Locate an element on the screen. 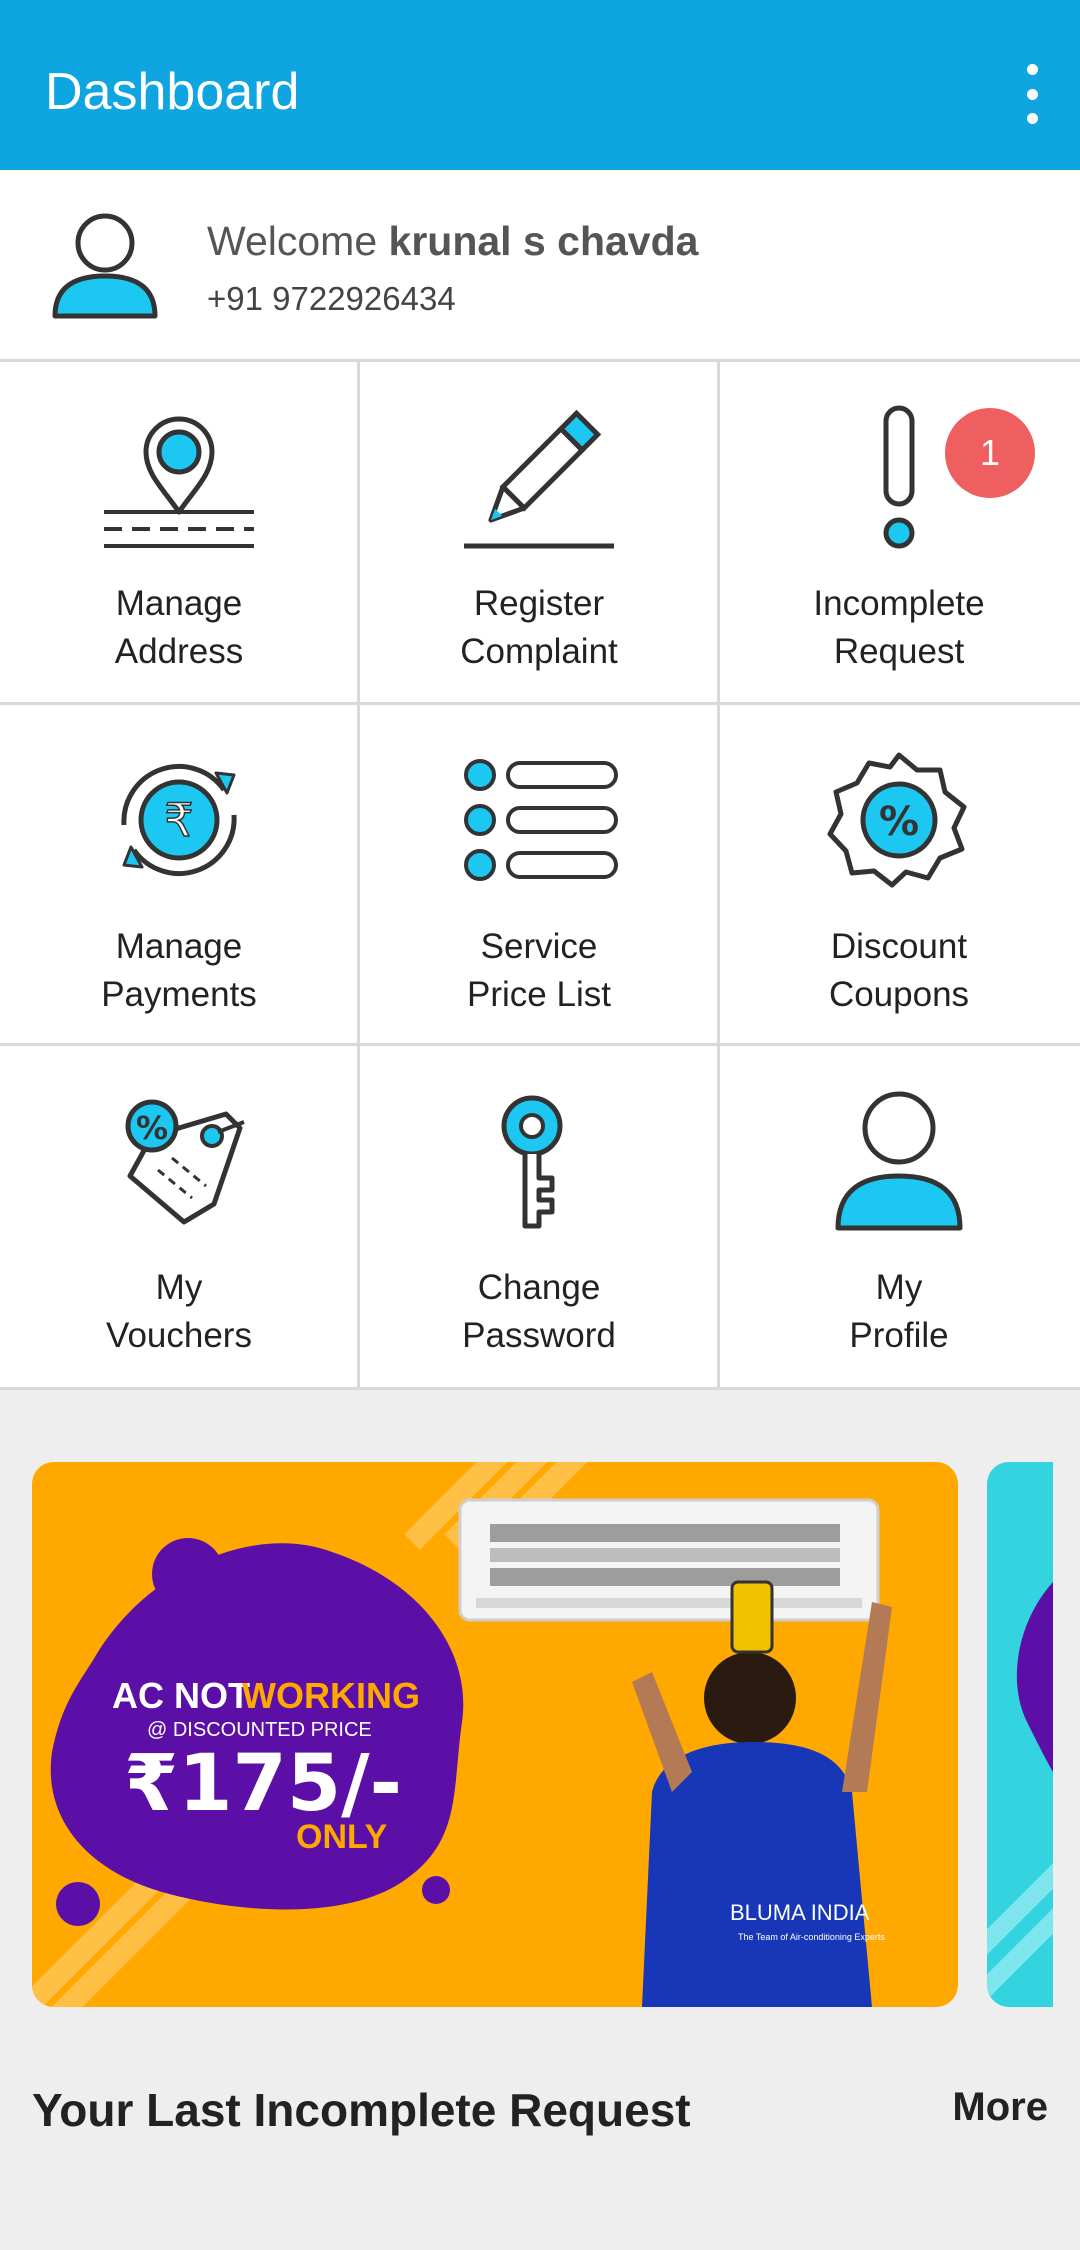 The height and width of the screenshot is (2250, 1080). tile-discount-coupons: % Discount Coupons is located at coordinates (899, 875).